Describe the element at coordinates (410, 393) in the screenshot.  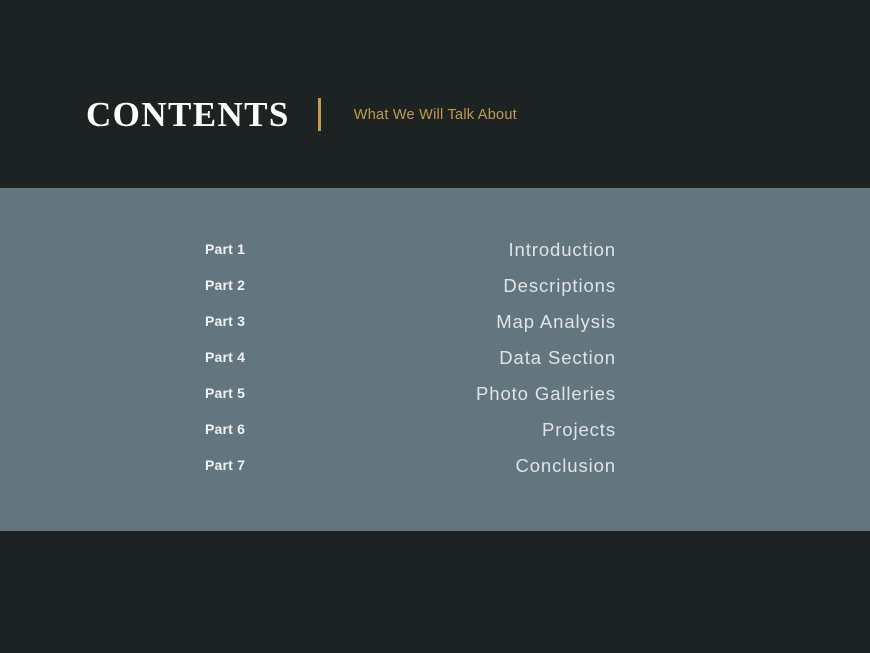
I see `list-item: Part 5 Photo Galleries` at that location.